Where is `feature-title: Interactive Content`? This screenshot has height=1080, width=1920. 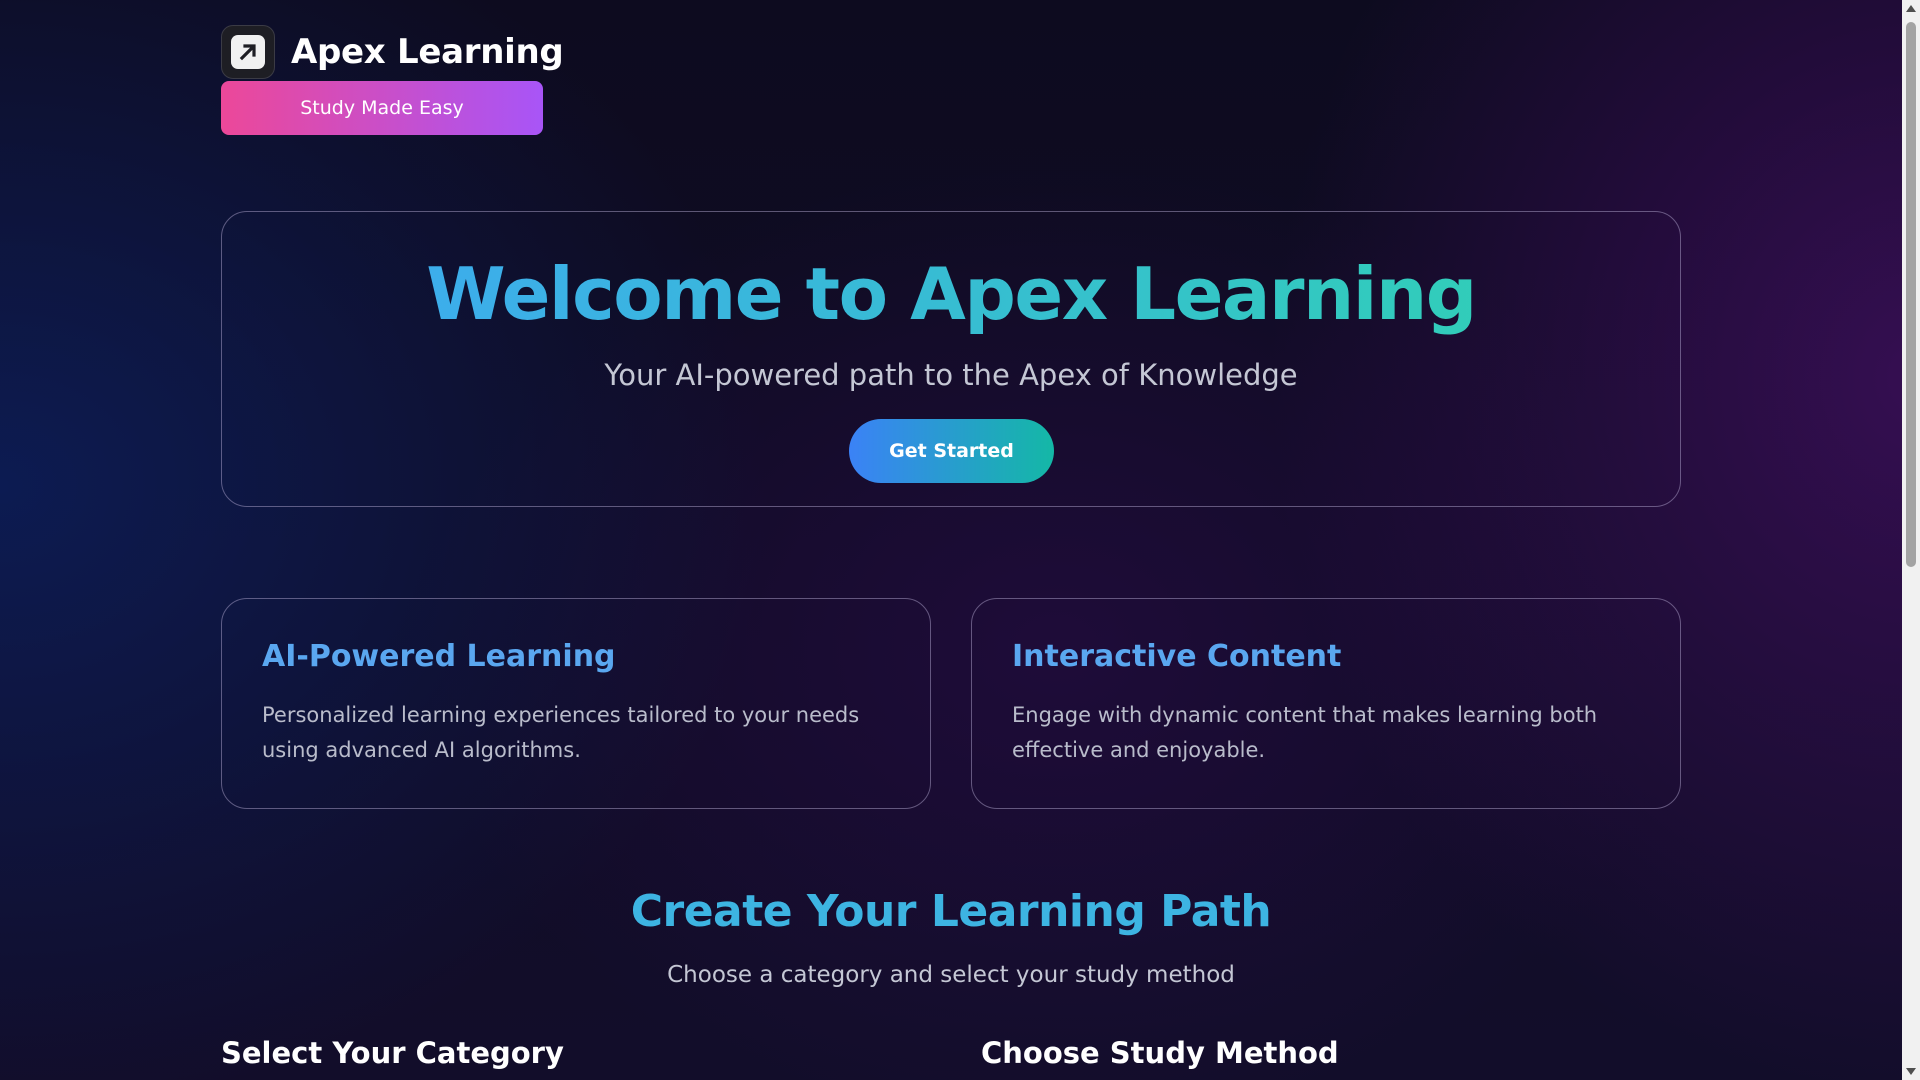 feature-title: Interactive Content is located at coordinates (1177, 656).